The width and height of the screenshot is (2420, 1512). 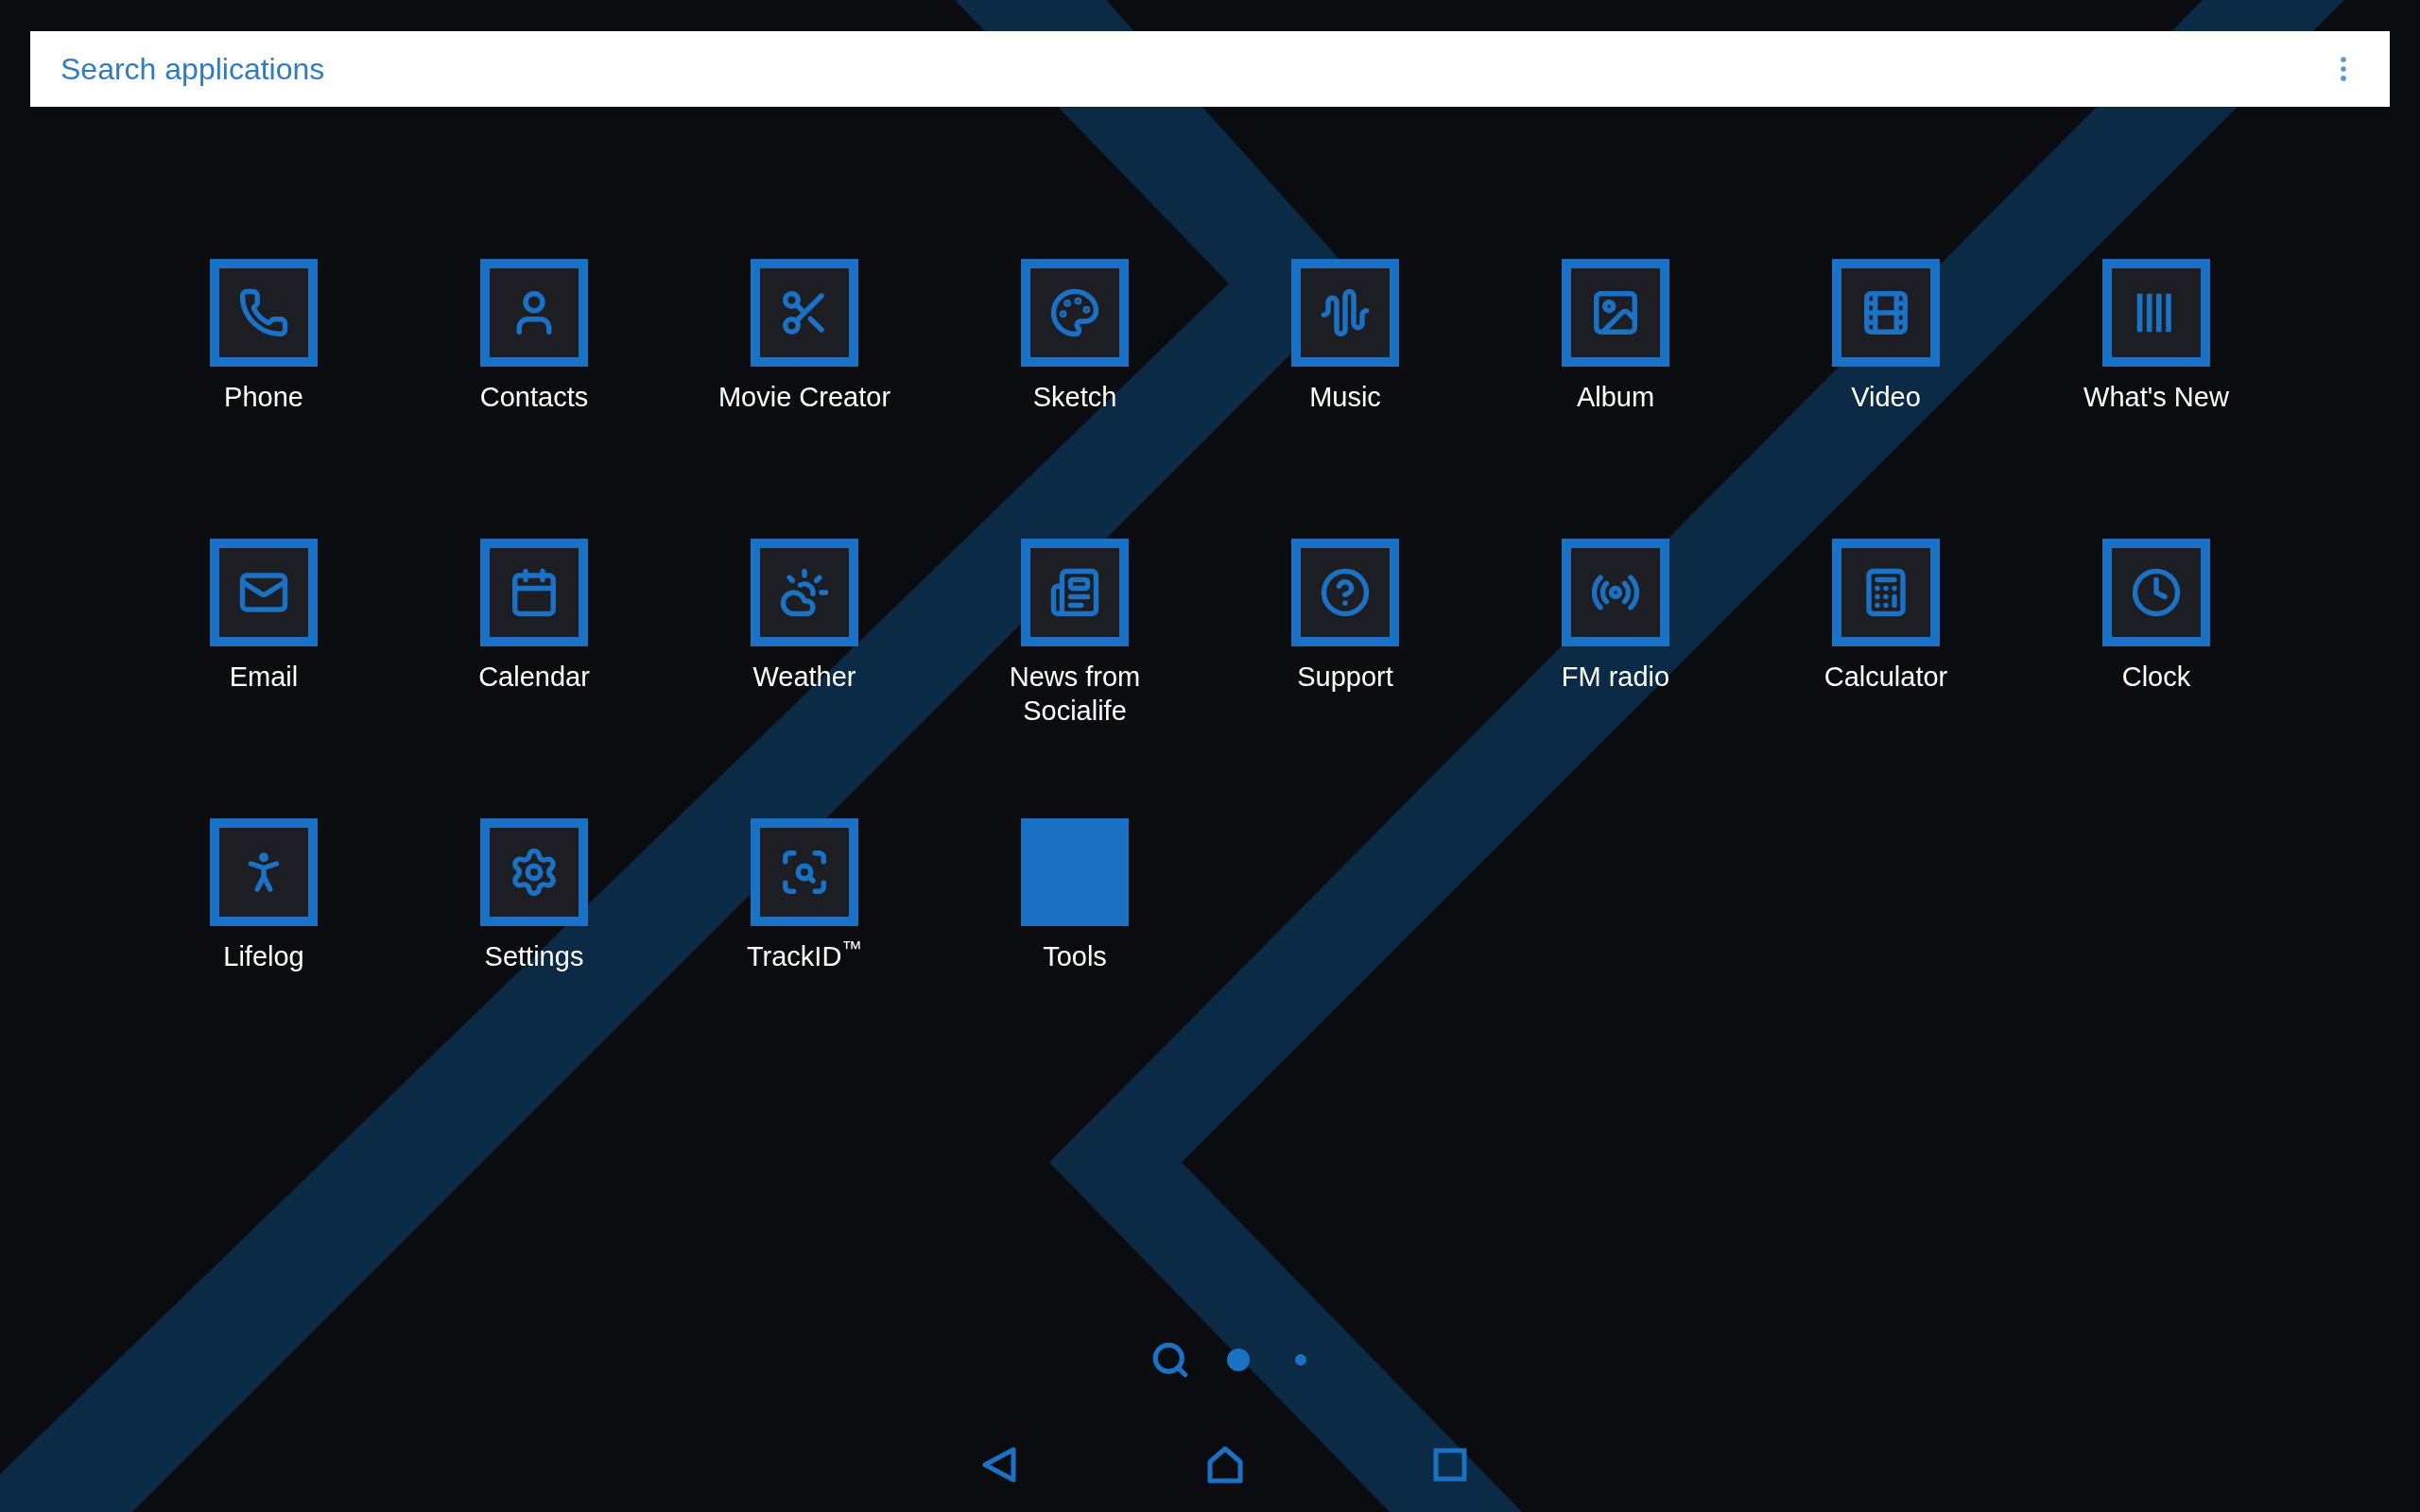 What do you see at coordinates (2156, 397) in the screenshot?
I see `app-label: What's New` at bounding box center [2156, 397].